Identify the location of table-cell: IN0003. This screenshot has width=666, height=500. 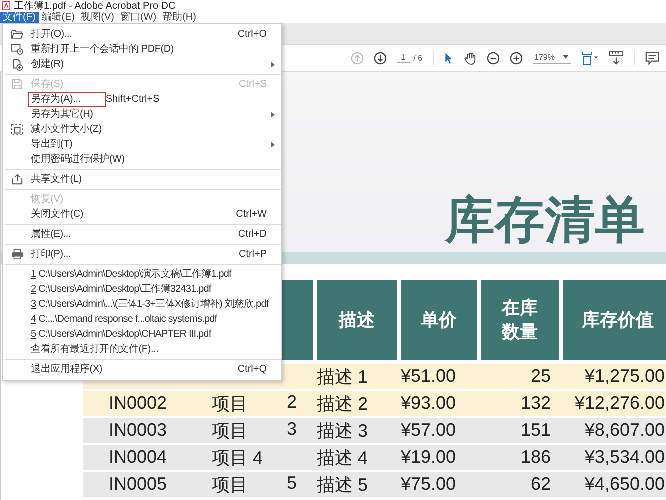
(138, 430).